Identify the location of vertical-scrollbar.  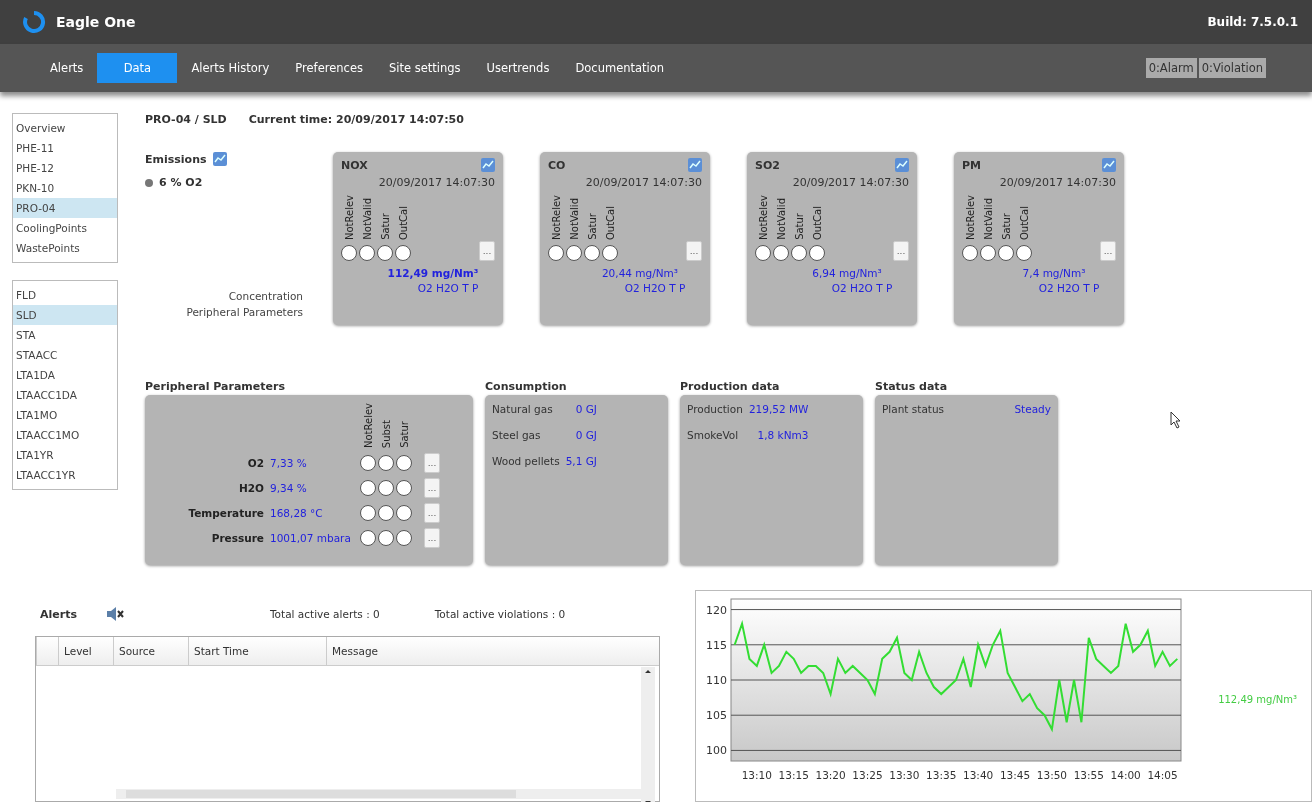
(648, 734).